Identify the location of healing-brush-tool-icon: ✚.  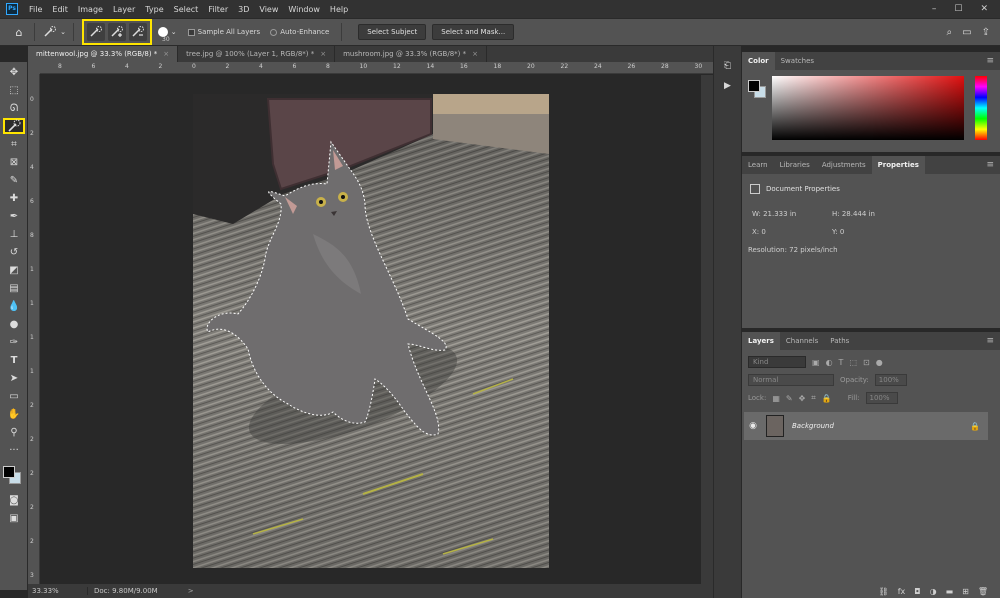
(14, 198).